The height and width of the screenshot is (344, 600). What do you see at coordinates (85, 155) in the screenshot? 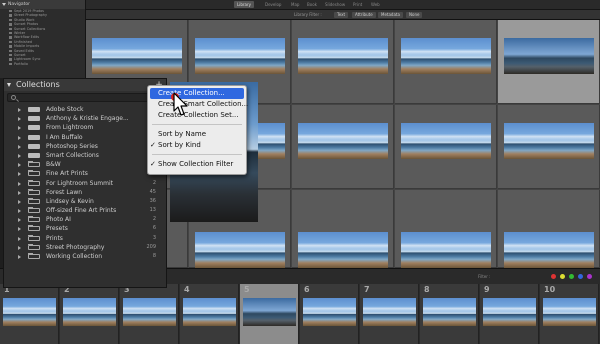
I see `collection-item: Smart Collections` at bounding box center [85, 155].